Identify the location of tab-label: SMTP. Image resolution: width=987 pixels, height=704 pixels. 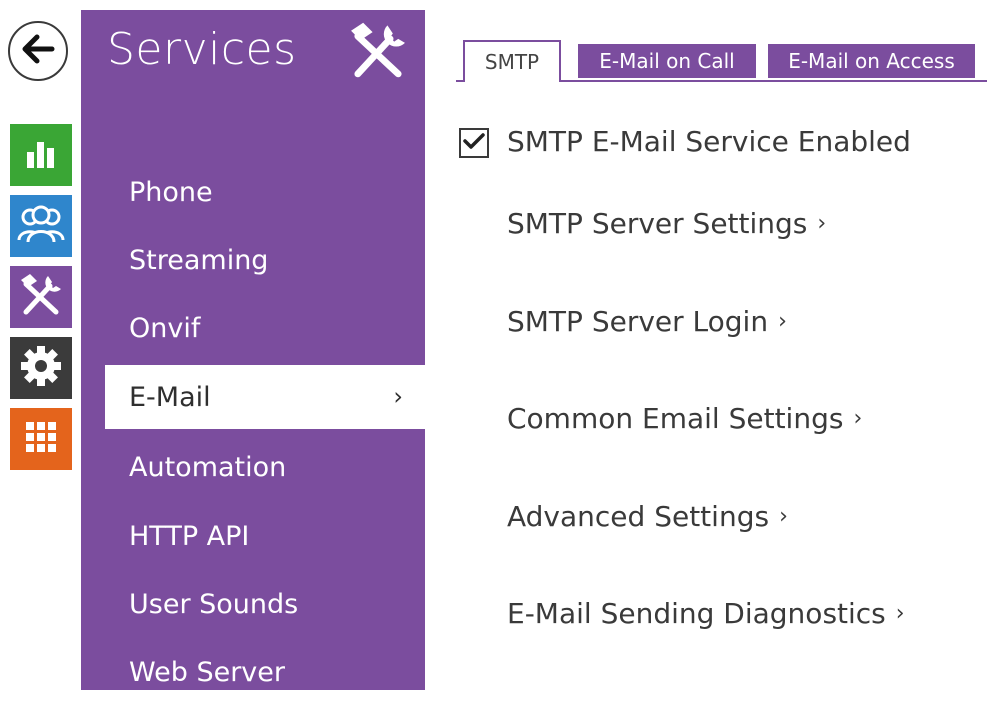
(512, 62).